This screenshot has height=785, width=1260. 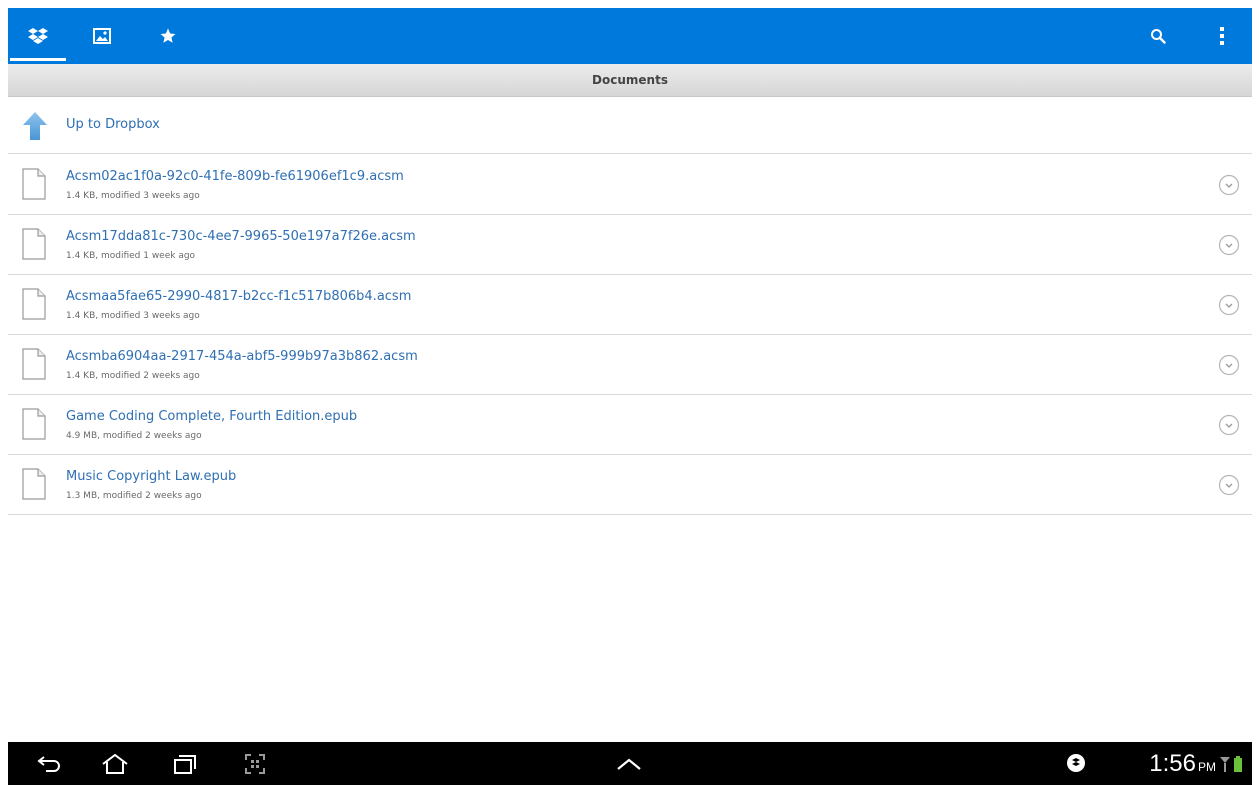 What do you see at coordinates (134, 496) in the screenshot?
I see `file-meta: 1.3 MB, modified 2 weeks ago` at bounding box center [134, 496].